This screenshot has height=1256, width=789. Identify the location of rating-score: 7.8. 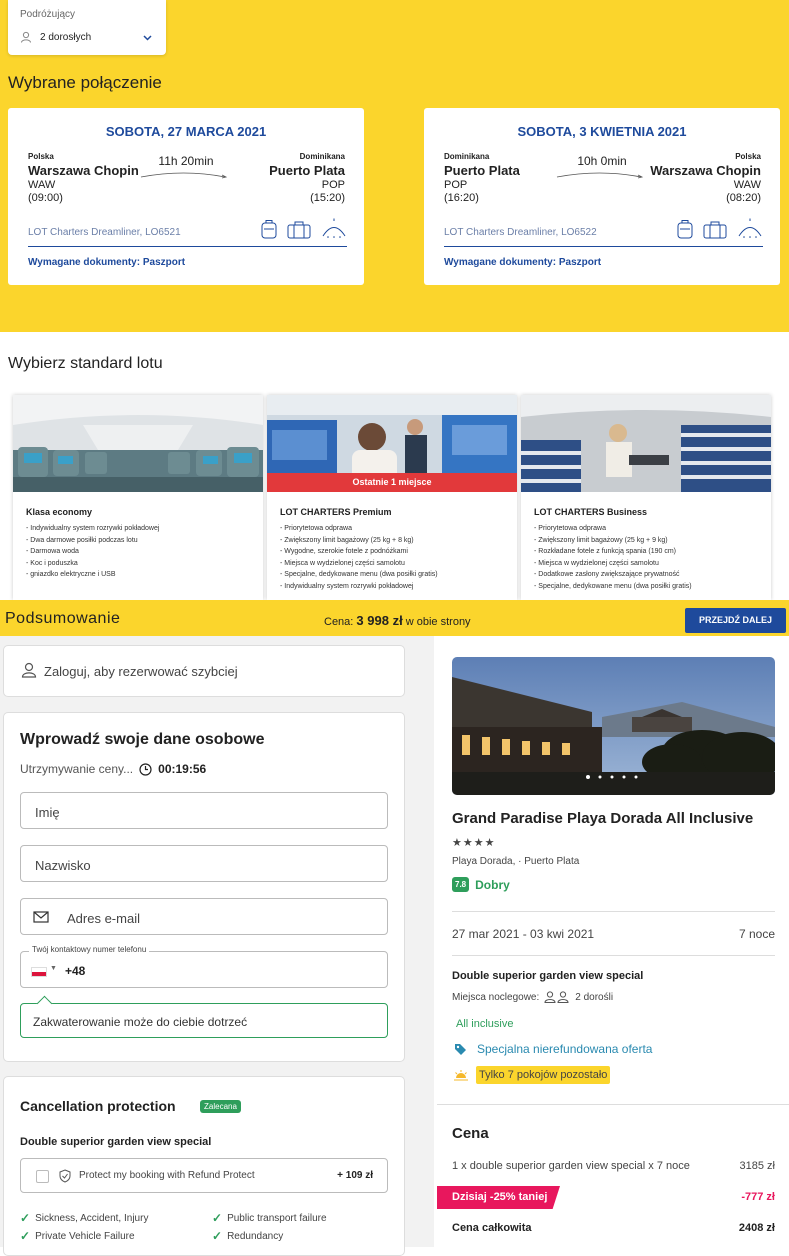
(461, 884).